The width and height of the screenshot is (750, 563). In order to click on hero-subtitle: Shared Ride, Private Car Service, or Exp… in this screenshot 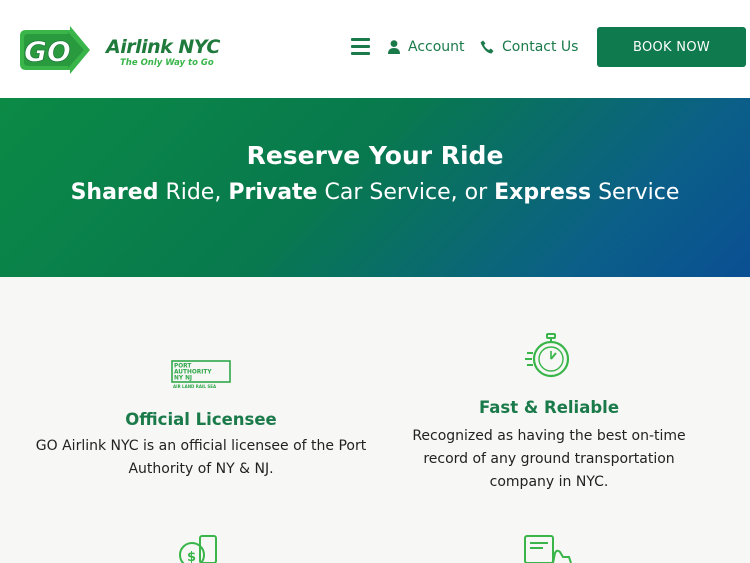, I will do `click(375, 192)`.